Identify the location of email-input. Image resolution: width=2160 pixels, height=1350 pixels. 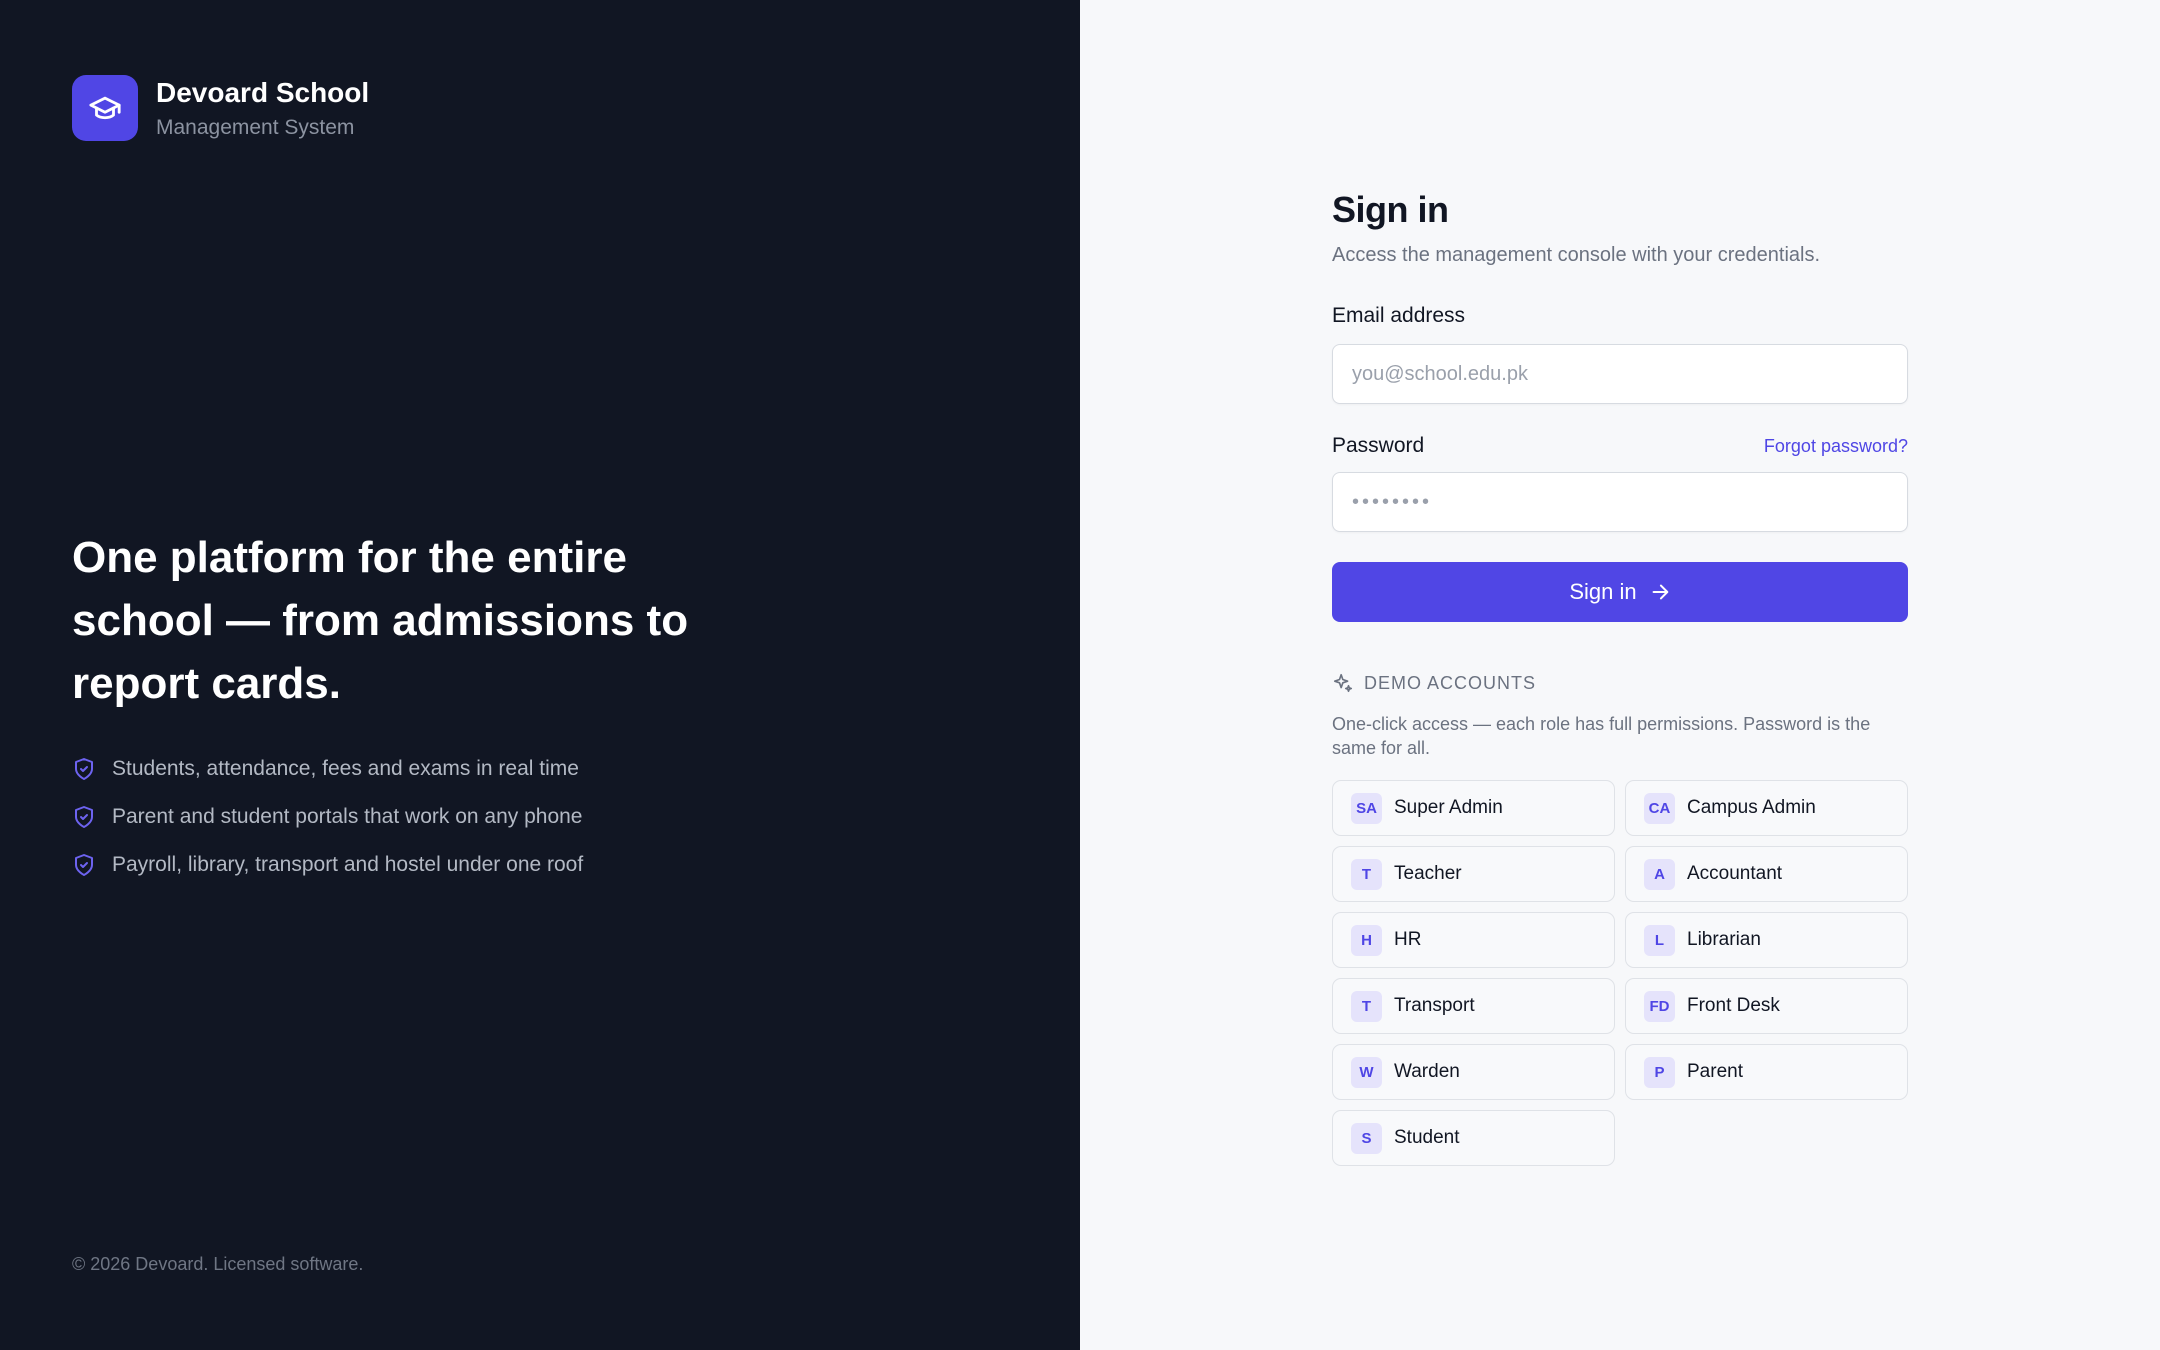
(1620, 374).